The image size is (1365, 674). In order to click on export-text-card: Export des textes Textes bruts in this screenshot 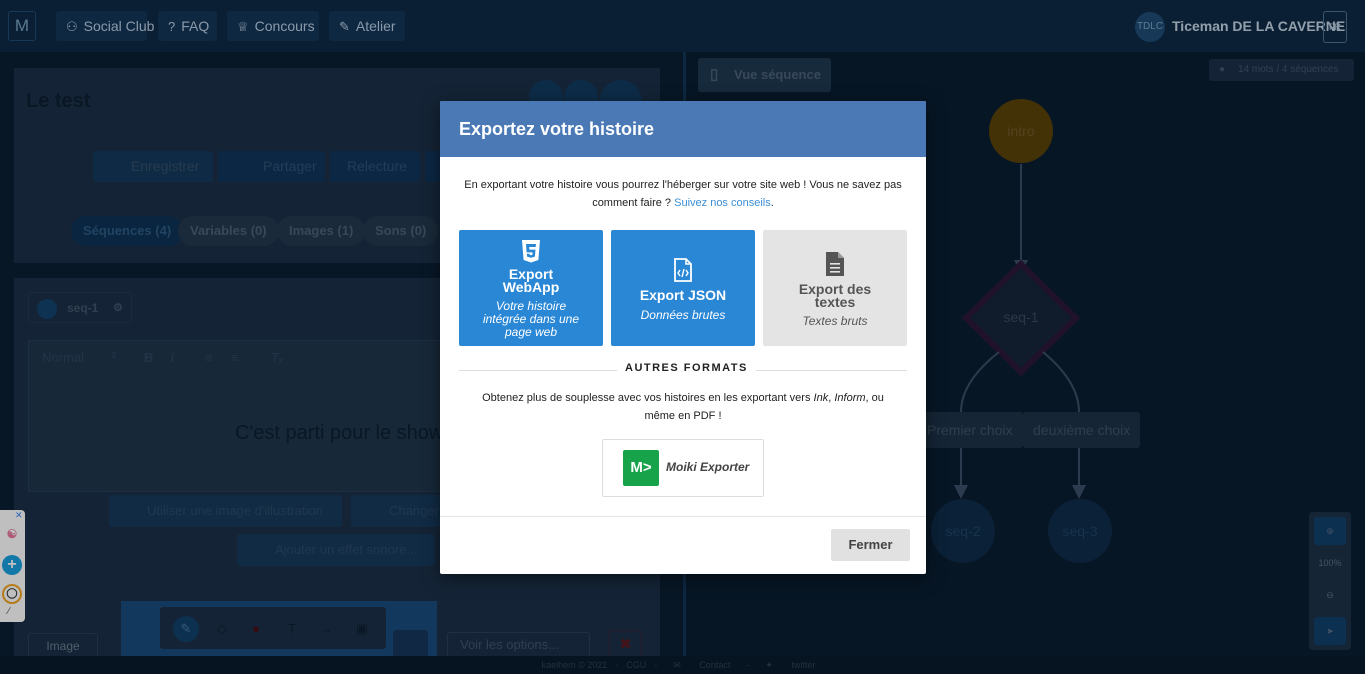, I will do `click(835, 288)`.